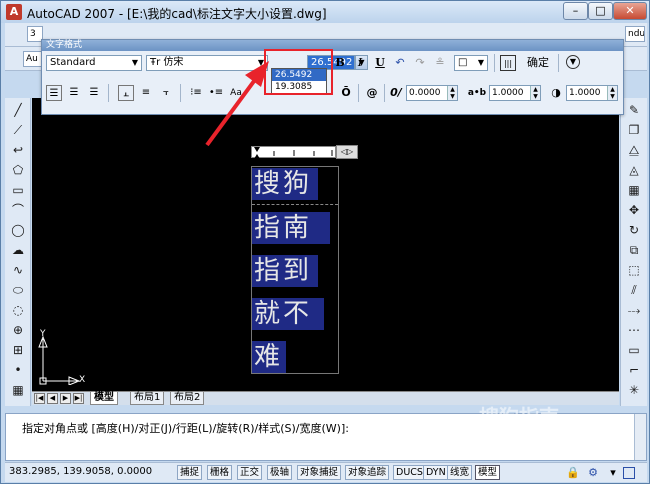 This screenshot has width=650, height=484. What do you see at coordinates (592, 93) in the screenshot?
I see `width-factor-input: 1.0000 ▲ ▼` at bounding box center [592, 93].